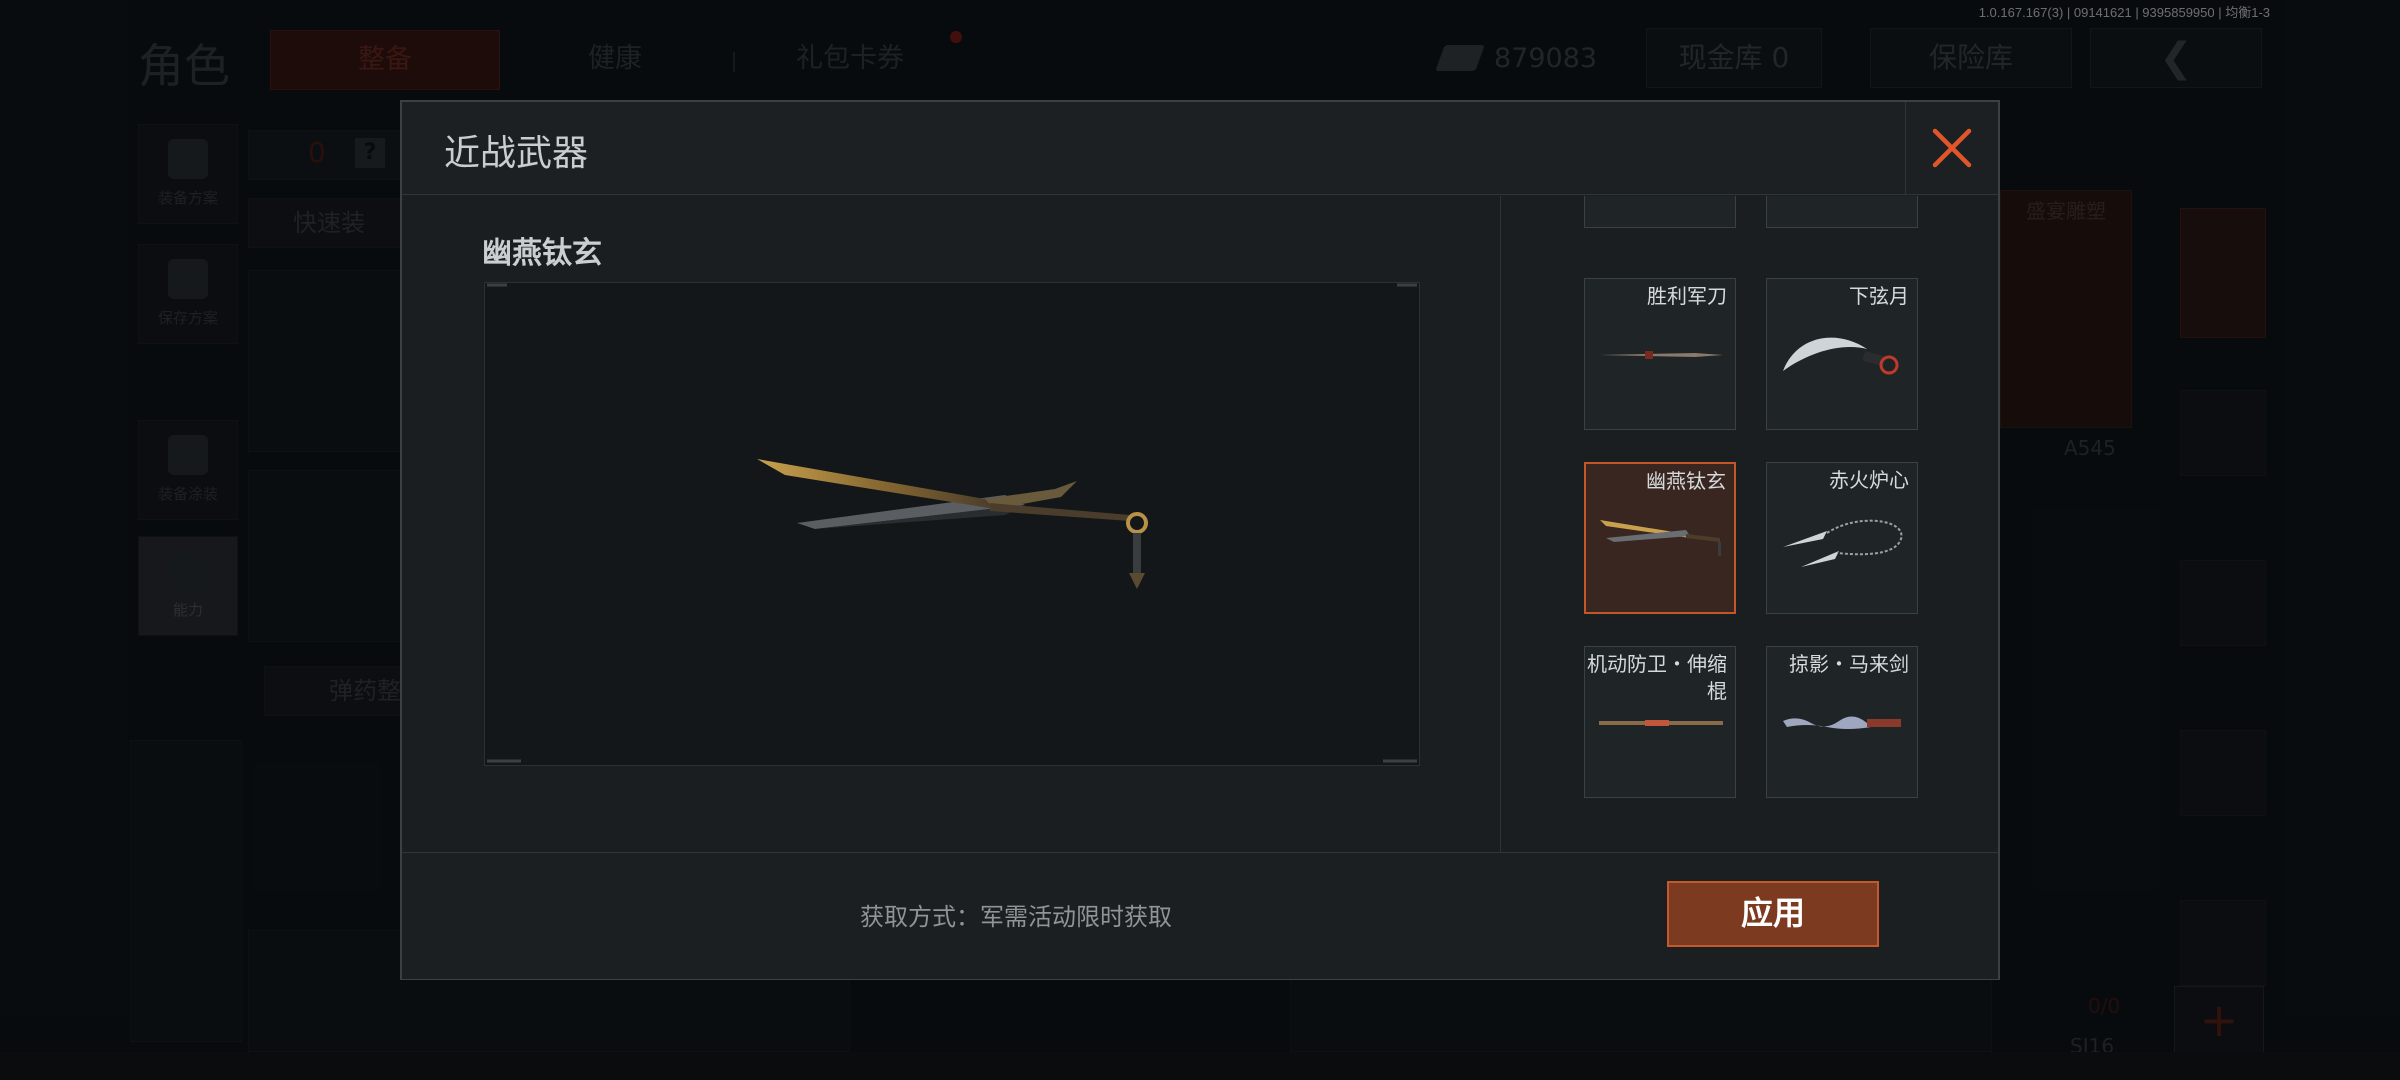 The image size is (2400, 1080). I want to click on nav-ability-label: 能力, so click(187, 610).